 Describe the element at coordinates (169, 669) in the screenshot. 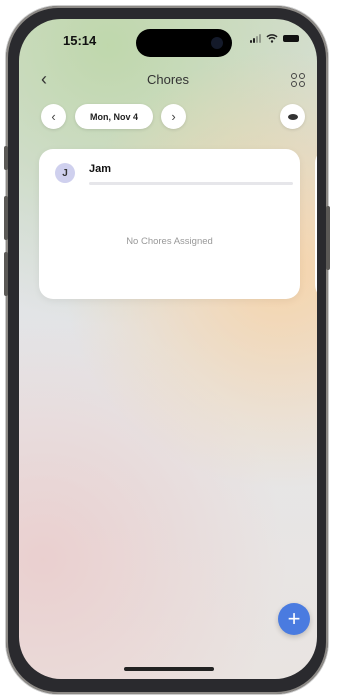

I see `home-indicator` at that location.